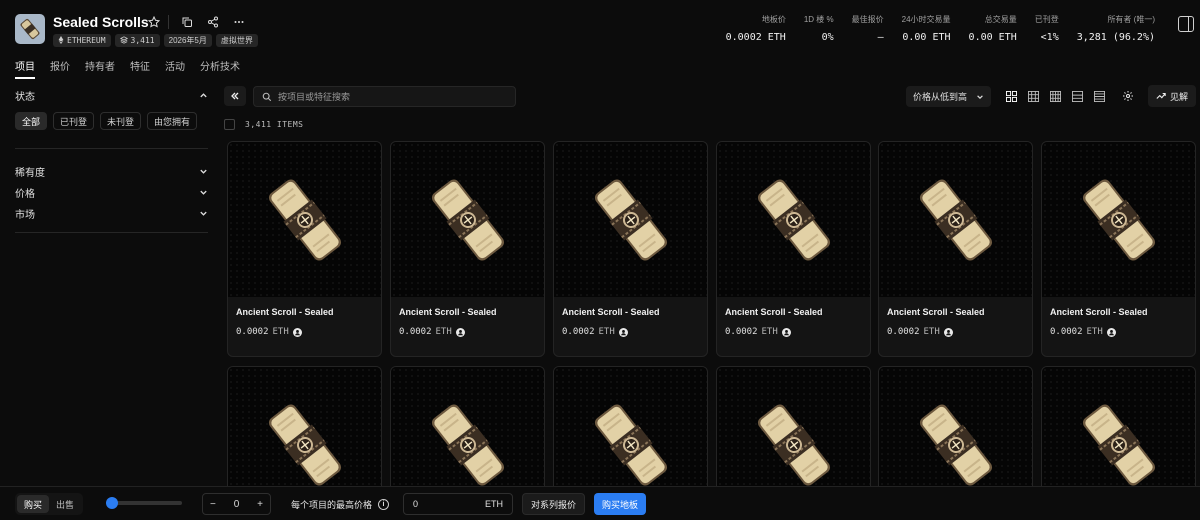  What do you see at coordinates (494, 504) in the screenshot?
I see `max-price-unit: ETH` at bounding box center [494, 504].